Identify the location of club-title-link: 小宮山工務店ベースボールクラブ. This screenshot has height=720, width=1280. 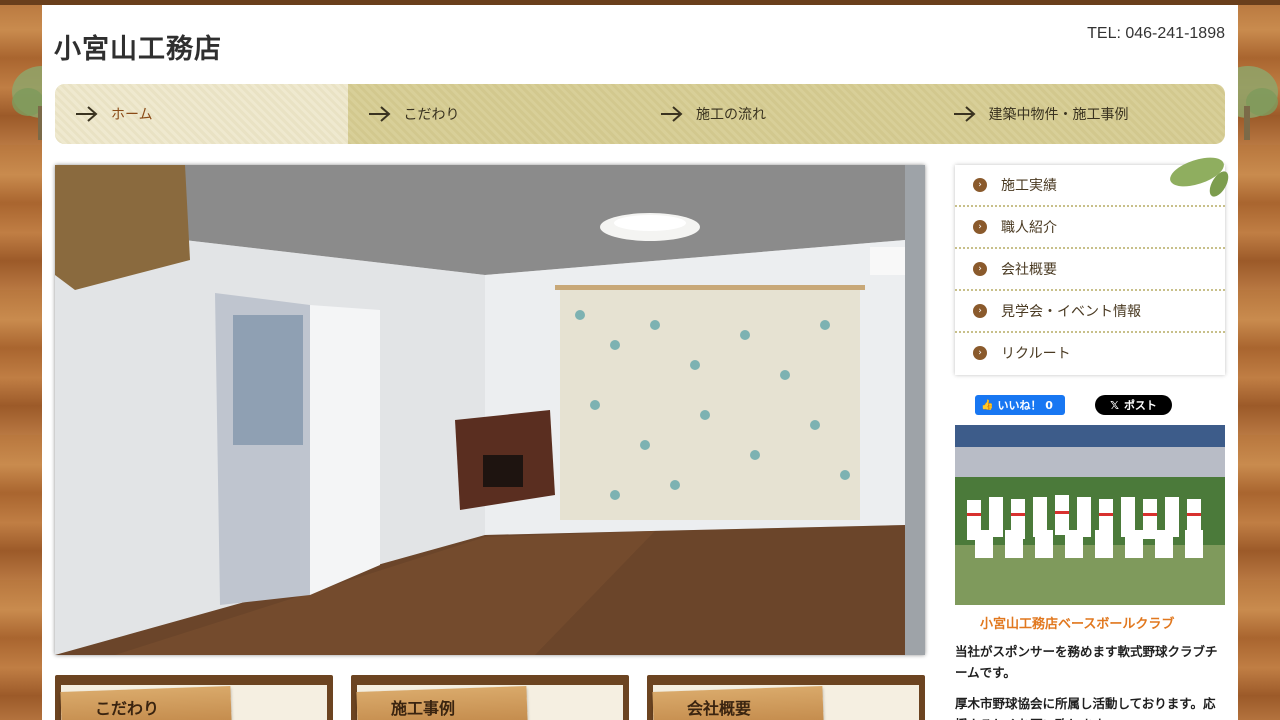
(1077, 622).